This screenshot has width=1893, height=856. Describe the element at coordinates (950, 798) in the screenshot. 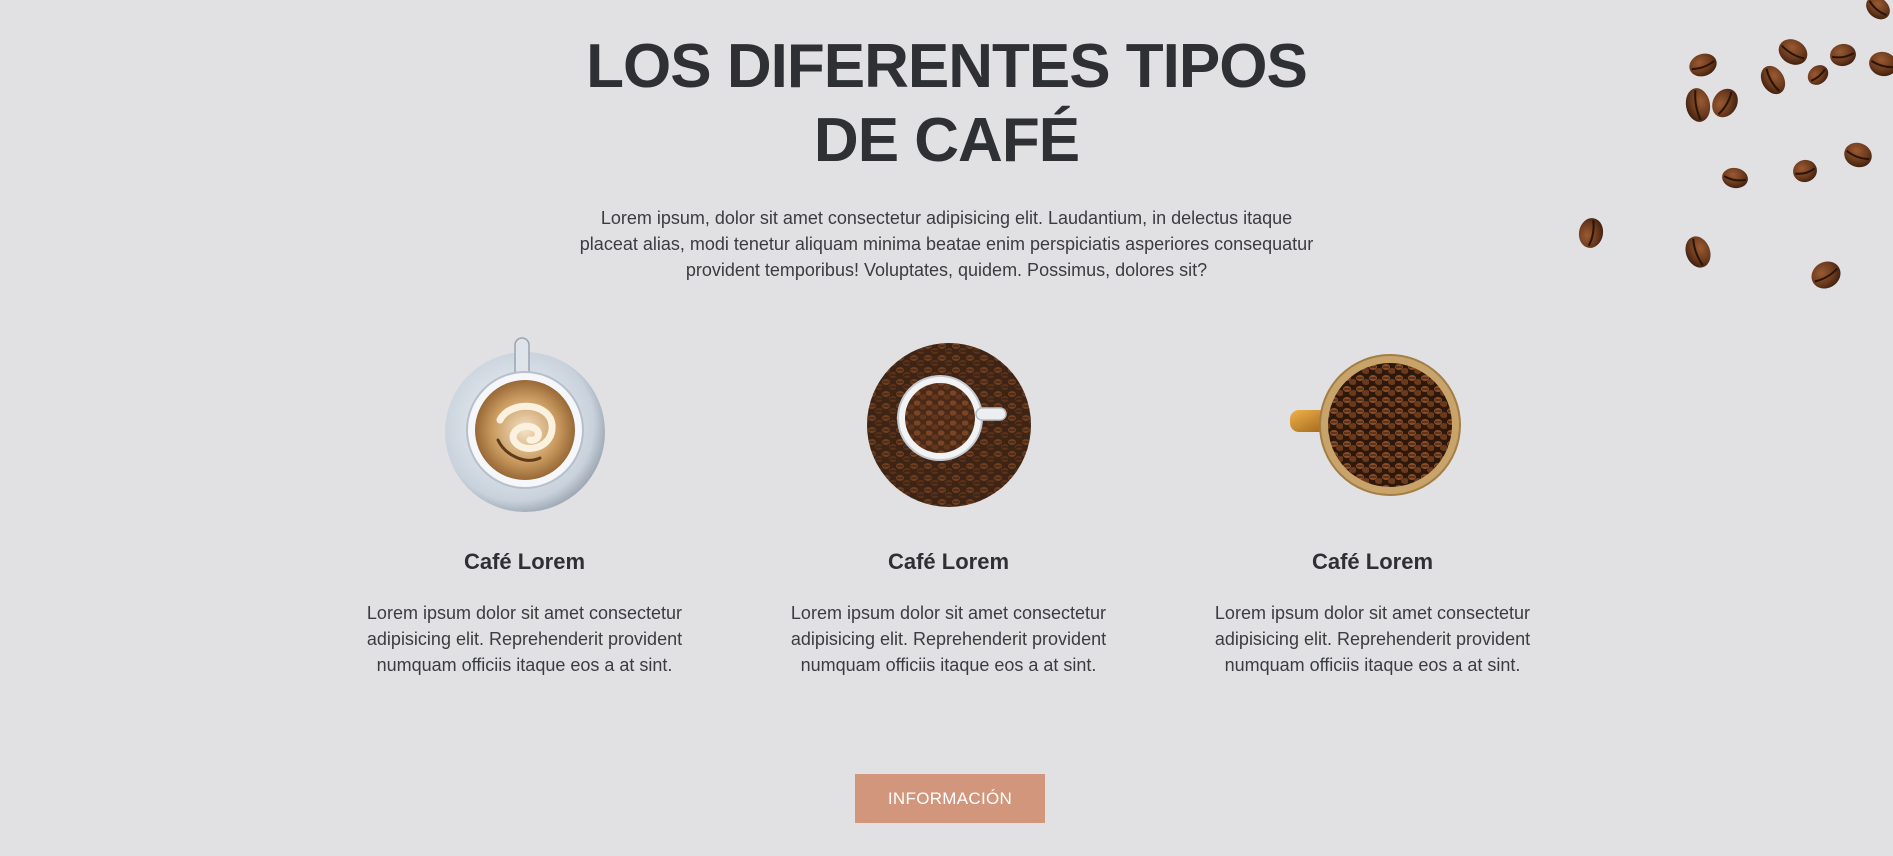

I see `info-button: INFORMACIÓN` at that location.